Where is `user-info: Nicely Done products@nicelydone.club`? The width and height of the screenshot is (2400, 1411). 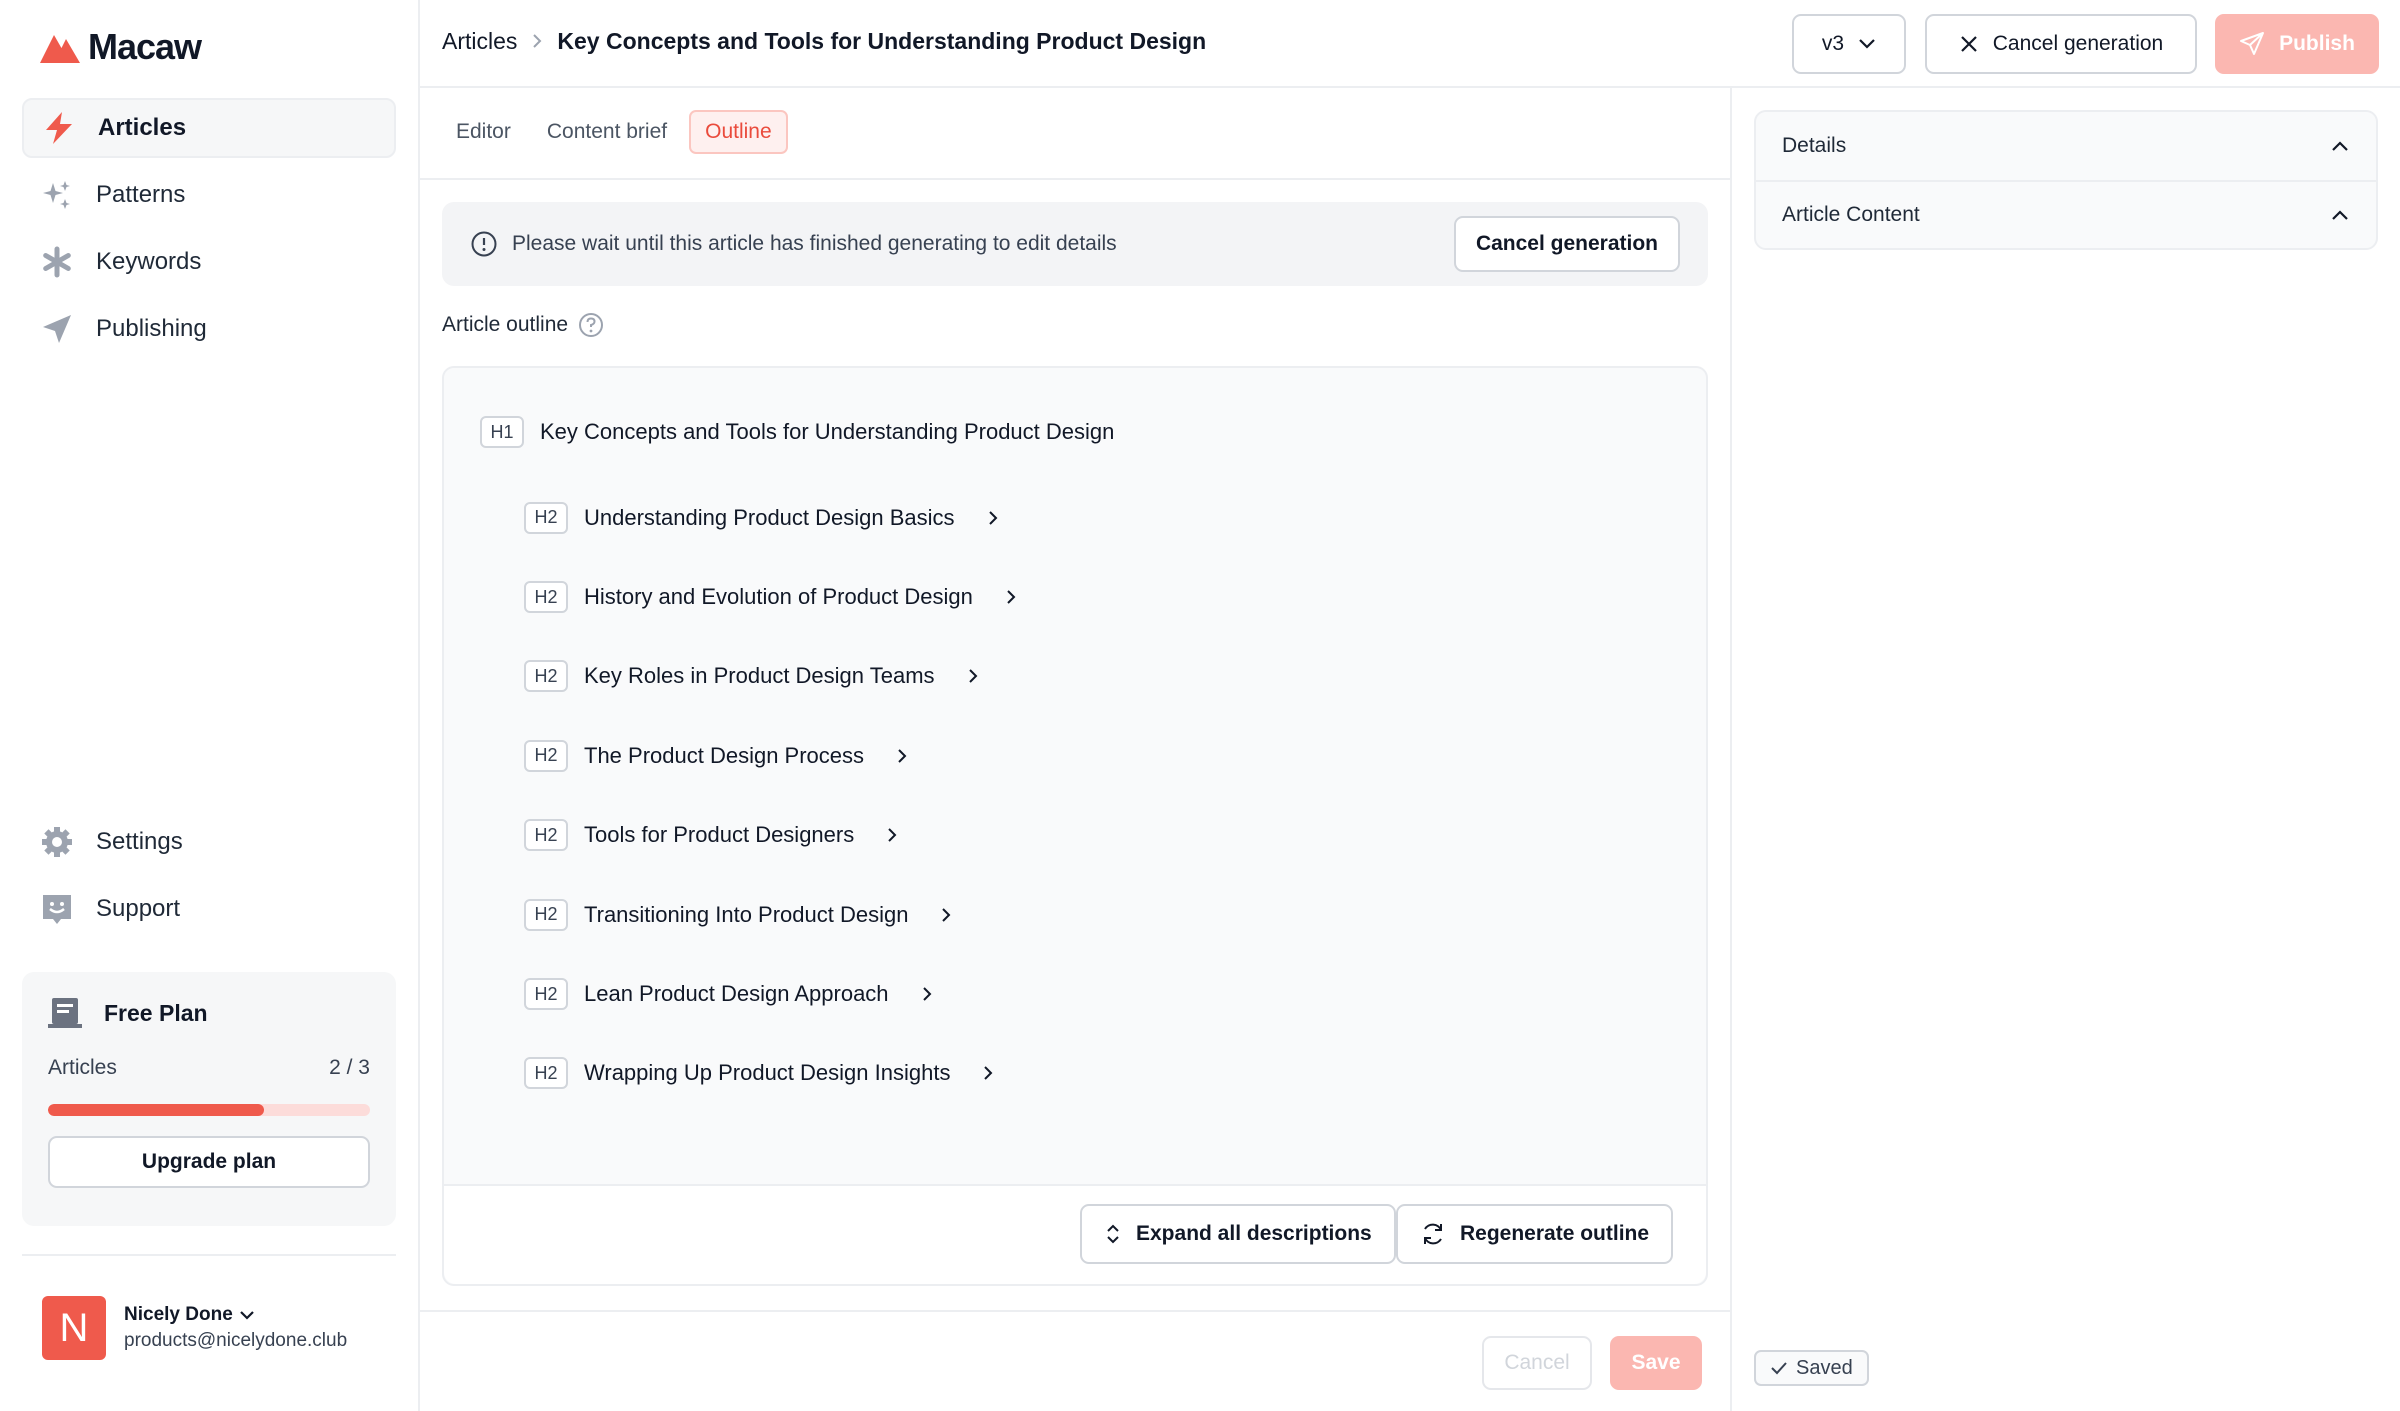 user-info: Nicely Done products@nicelydone.club is located at coordinates (235, 1328).